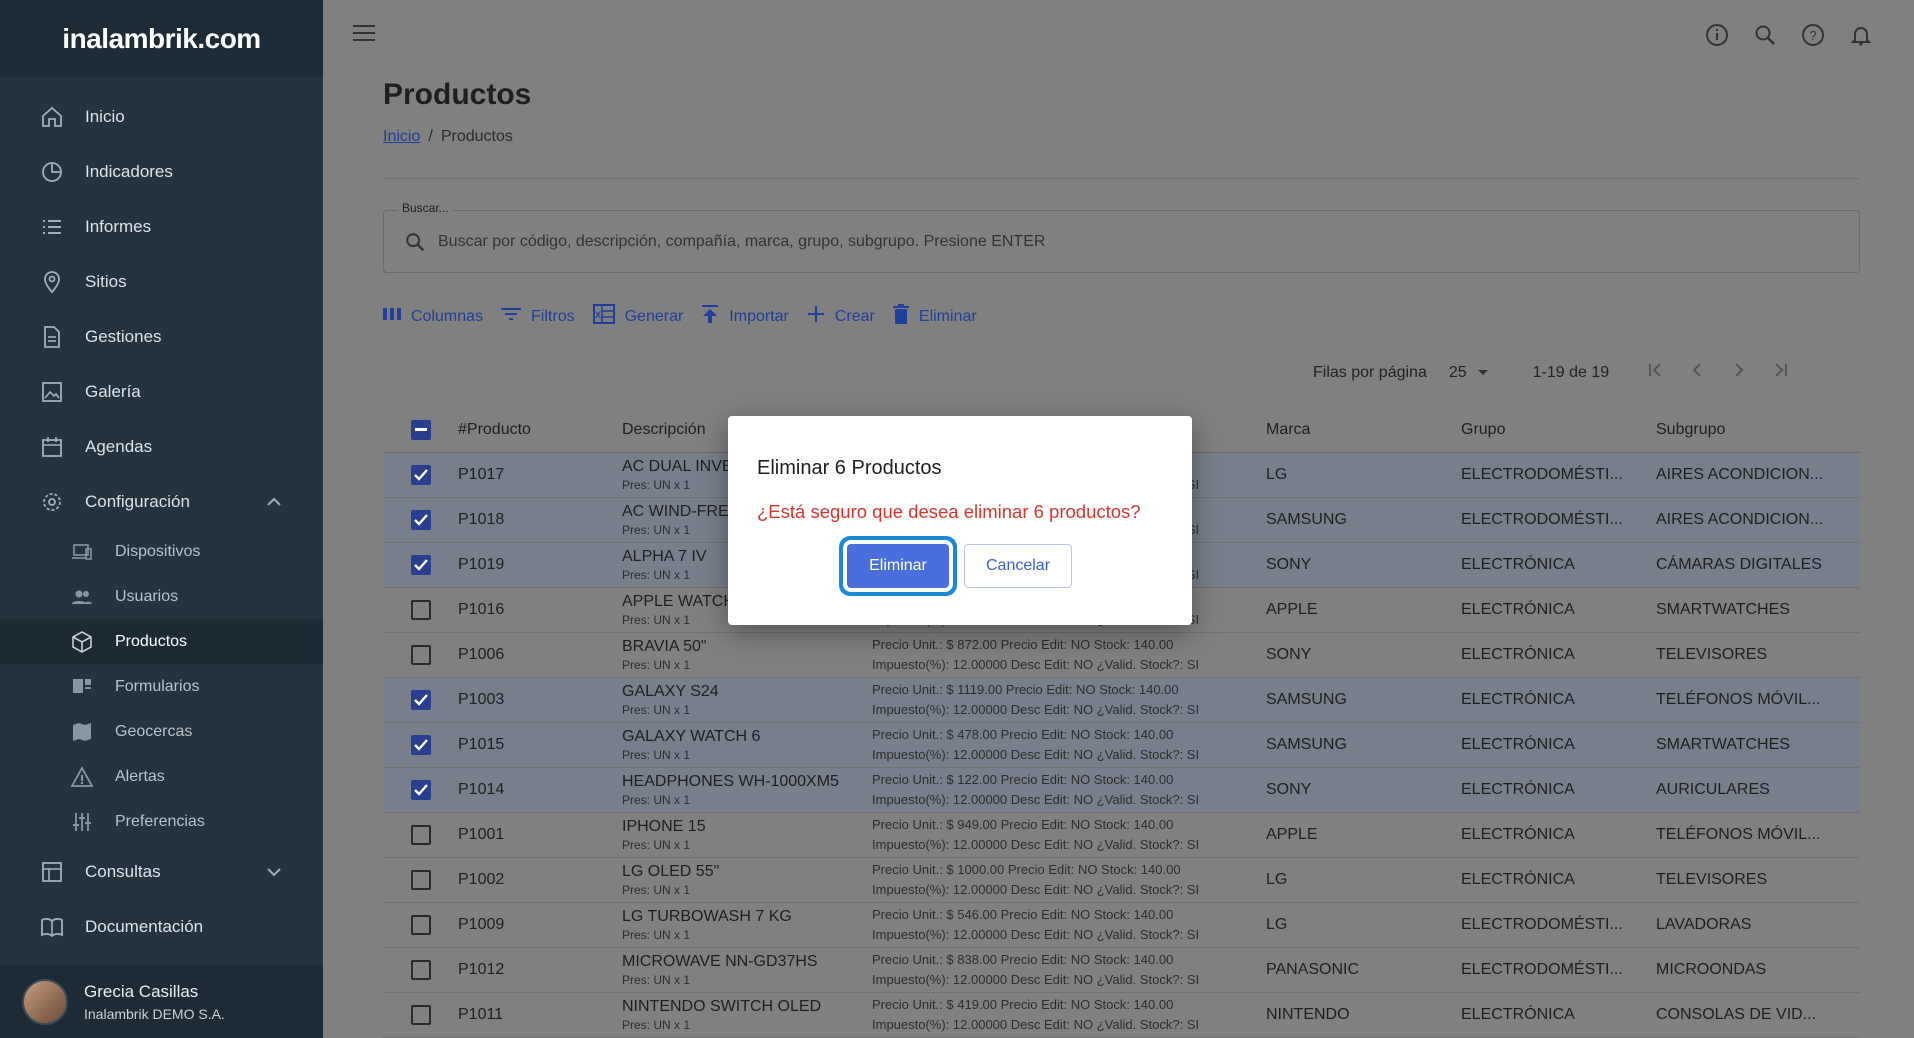  Describe the element at coordinates (161, 1002) in the screenshot. I see `user-profile: Grecia Casillas Inalambrik DEMO S.A.` at that location.